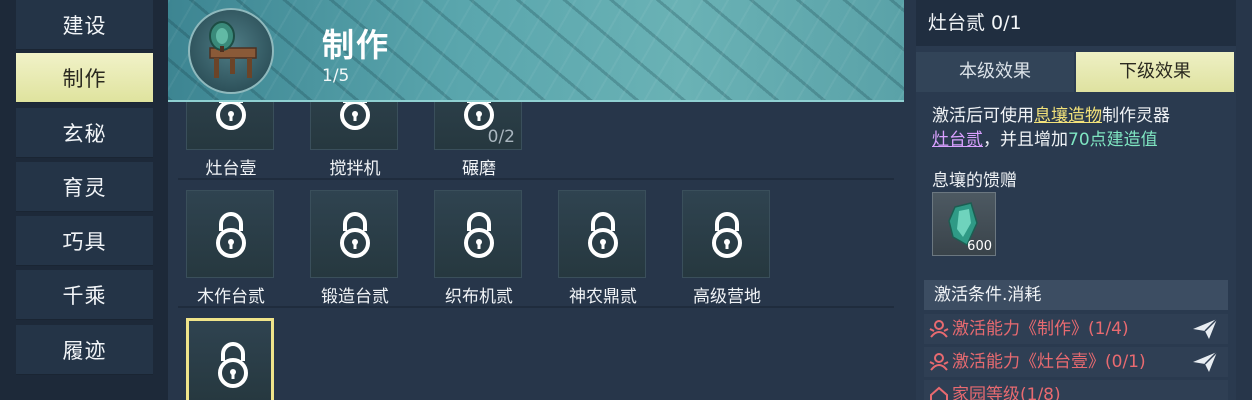 The width and height of the screenshot is (1252, 400). What do you see at coordinates (1136, 116) in the screenshot?
I see `desc-text: 制作灵器` at bounding box center [1136, 116].